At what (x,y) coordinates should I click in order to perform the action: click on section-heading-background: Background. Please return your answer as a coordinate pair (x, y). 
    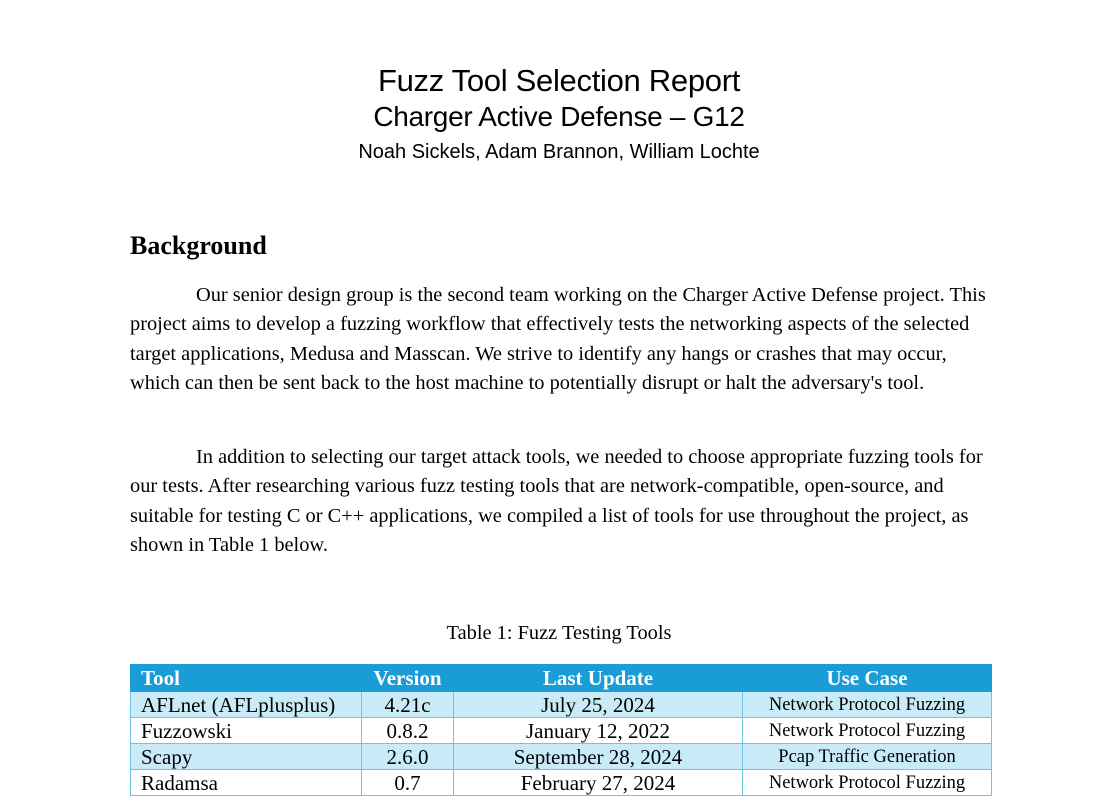
    Looking at the image, I should click on (198, 245).